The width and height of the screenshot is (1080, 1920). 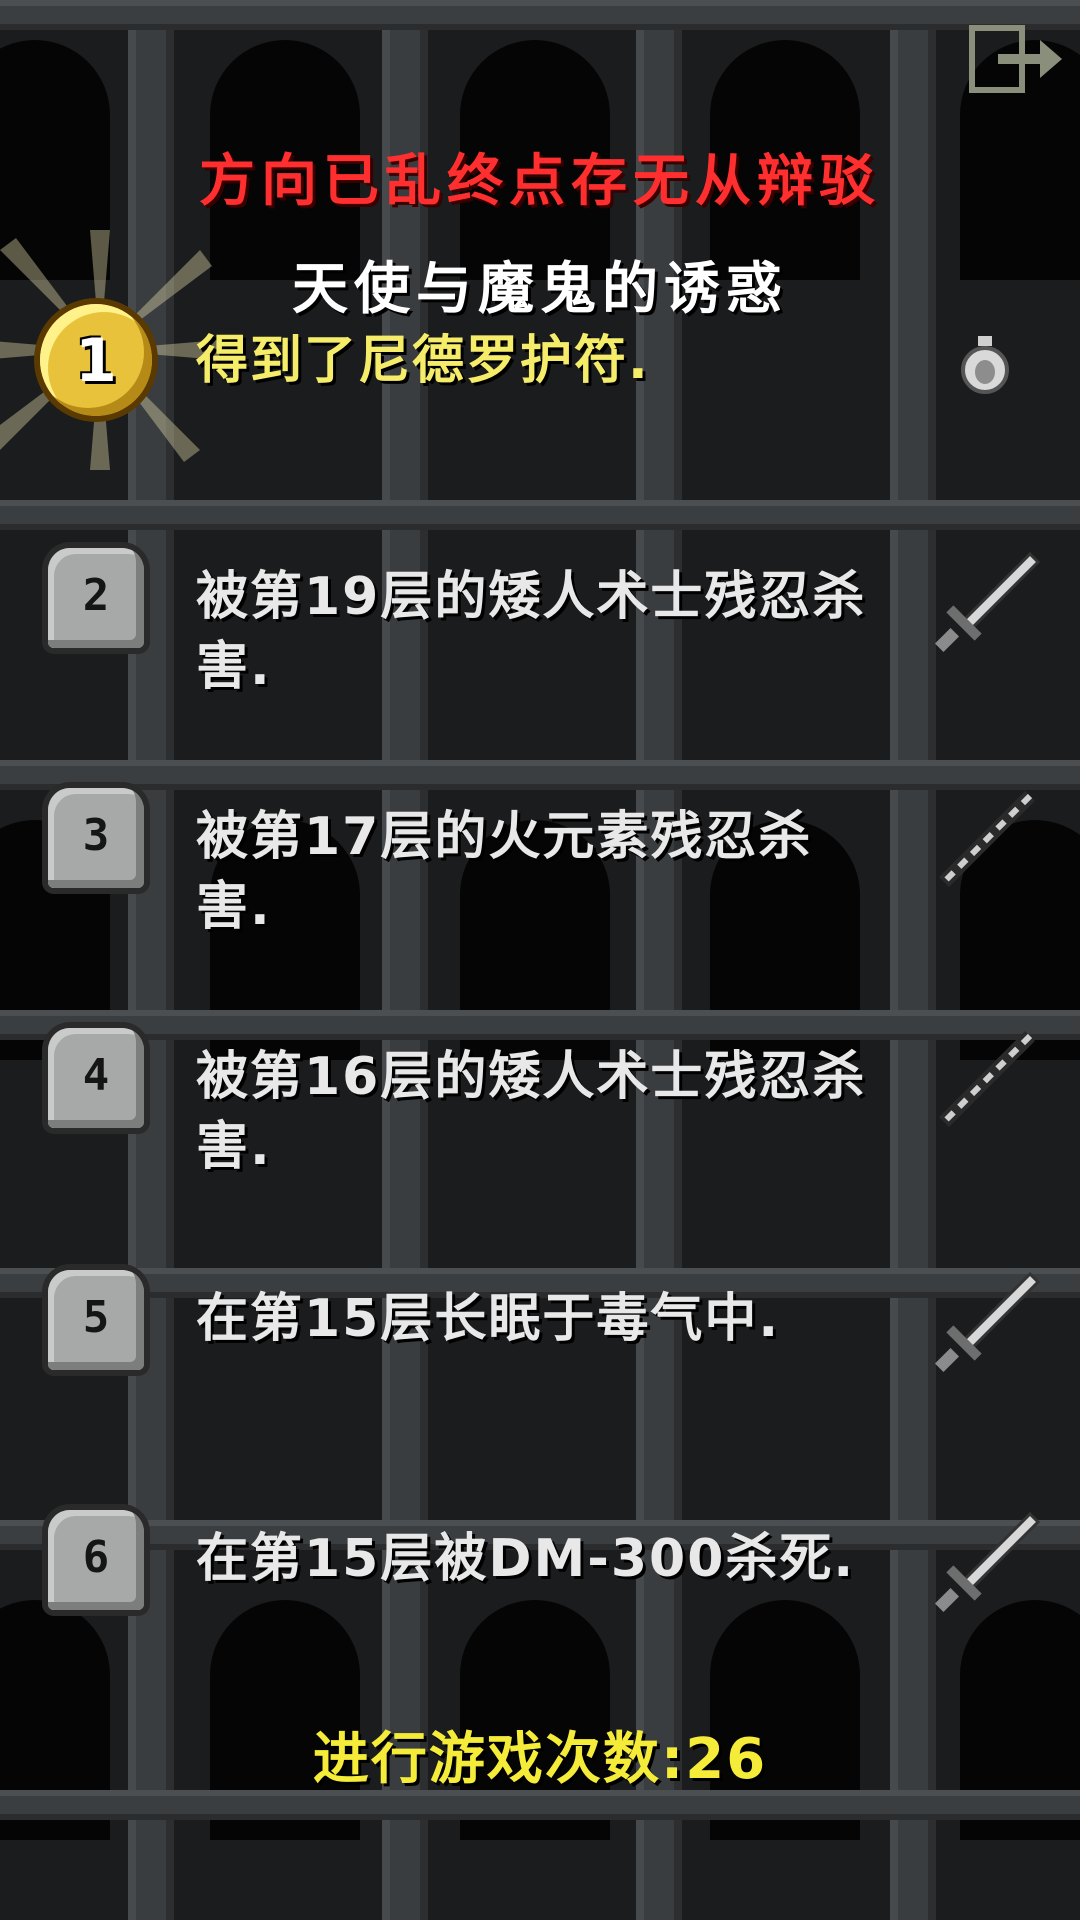 What do you see at coordinates (531, 1112) in the screenshot?
I see `record-text: 被第16层的矮人术士残忍杀害.` at bounding box center [531, 1112].